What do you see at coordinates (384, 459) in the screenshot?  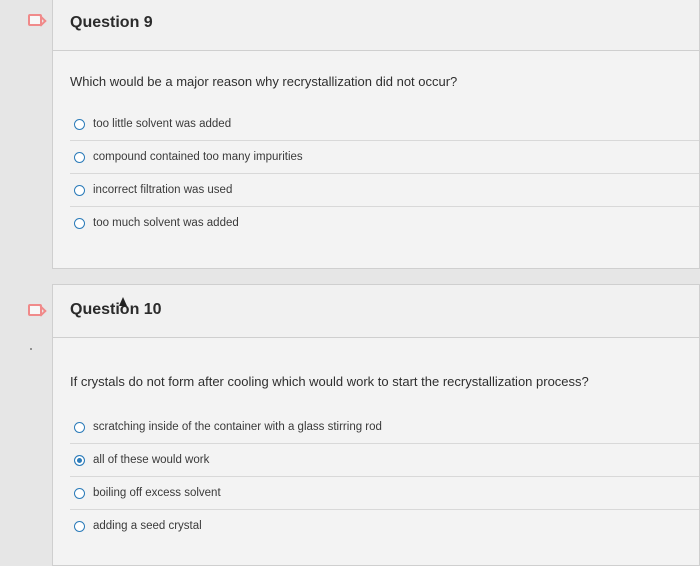 I see `answer-option: all of these would work` at bounding box center [384, 459].